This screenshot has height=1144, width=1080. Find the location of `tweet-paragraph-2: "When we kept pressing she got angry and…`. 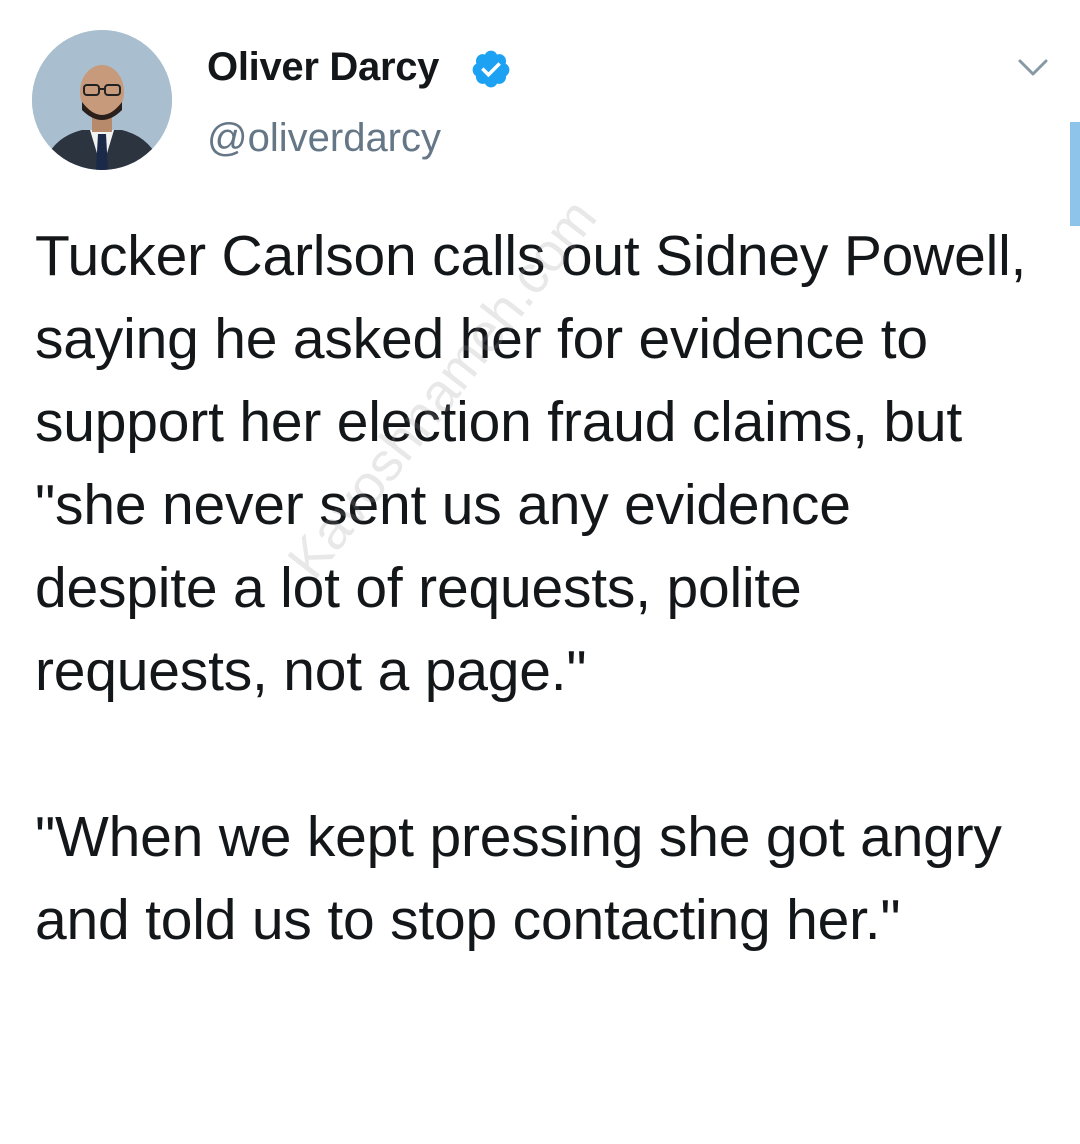

tweet-paragraph-2: "When we kept pressing she got angry and… is located at coordinates (518, 878).